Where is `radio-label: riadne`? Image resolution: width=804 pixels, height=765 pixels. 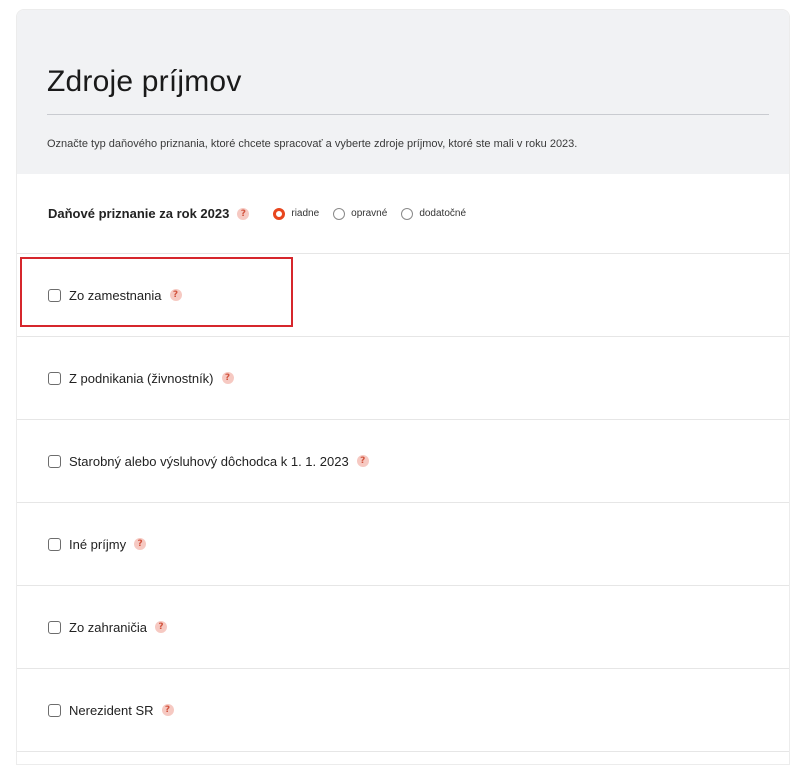 radio-label: riadne is located at coordinates (305, 213).